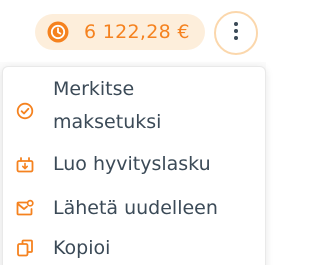  I want to click on amount-value: 6 122,28 €, so click(137, 32).